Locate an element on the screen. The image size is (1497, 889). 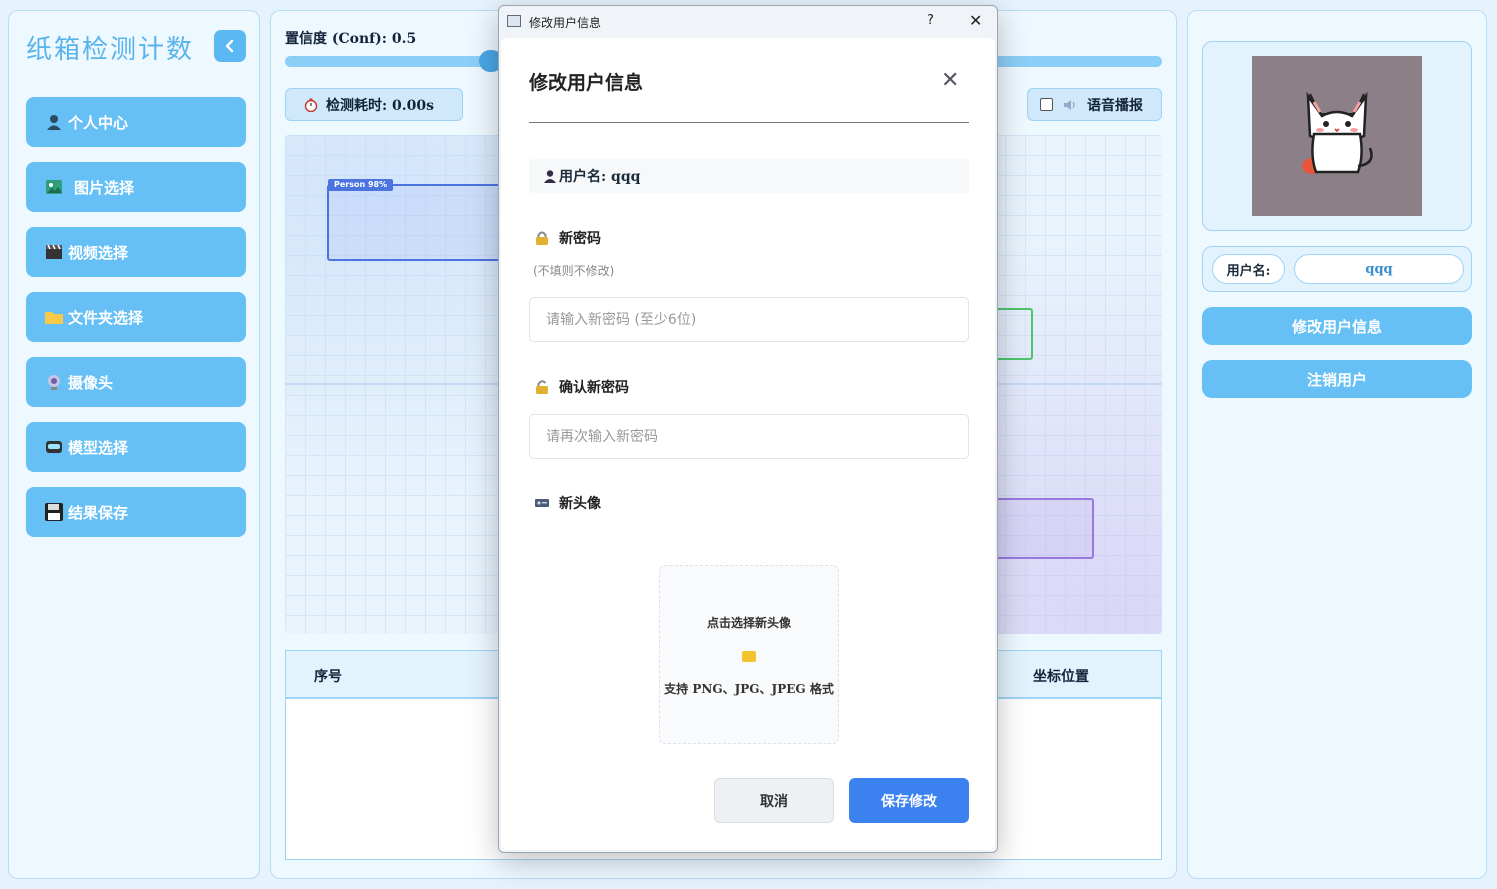
upload-title: 点击选择新头像 is located at coordinates (748, 623).